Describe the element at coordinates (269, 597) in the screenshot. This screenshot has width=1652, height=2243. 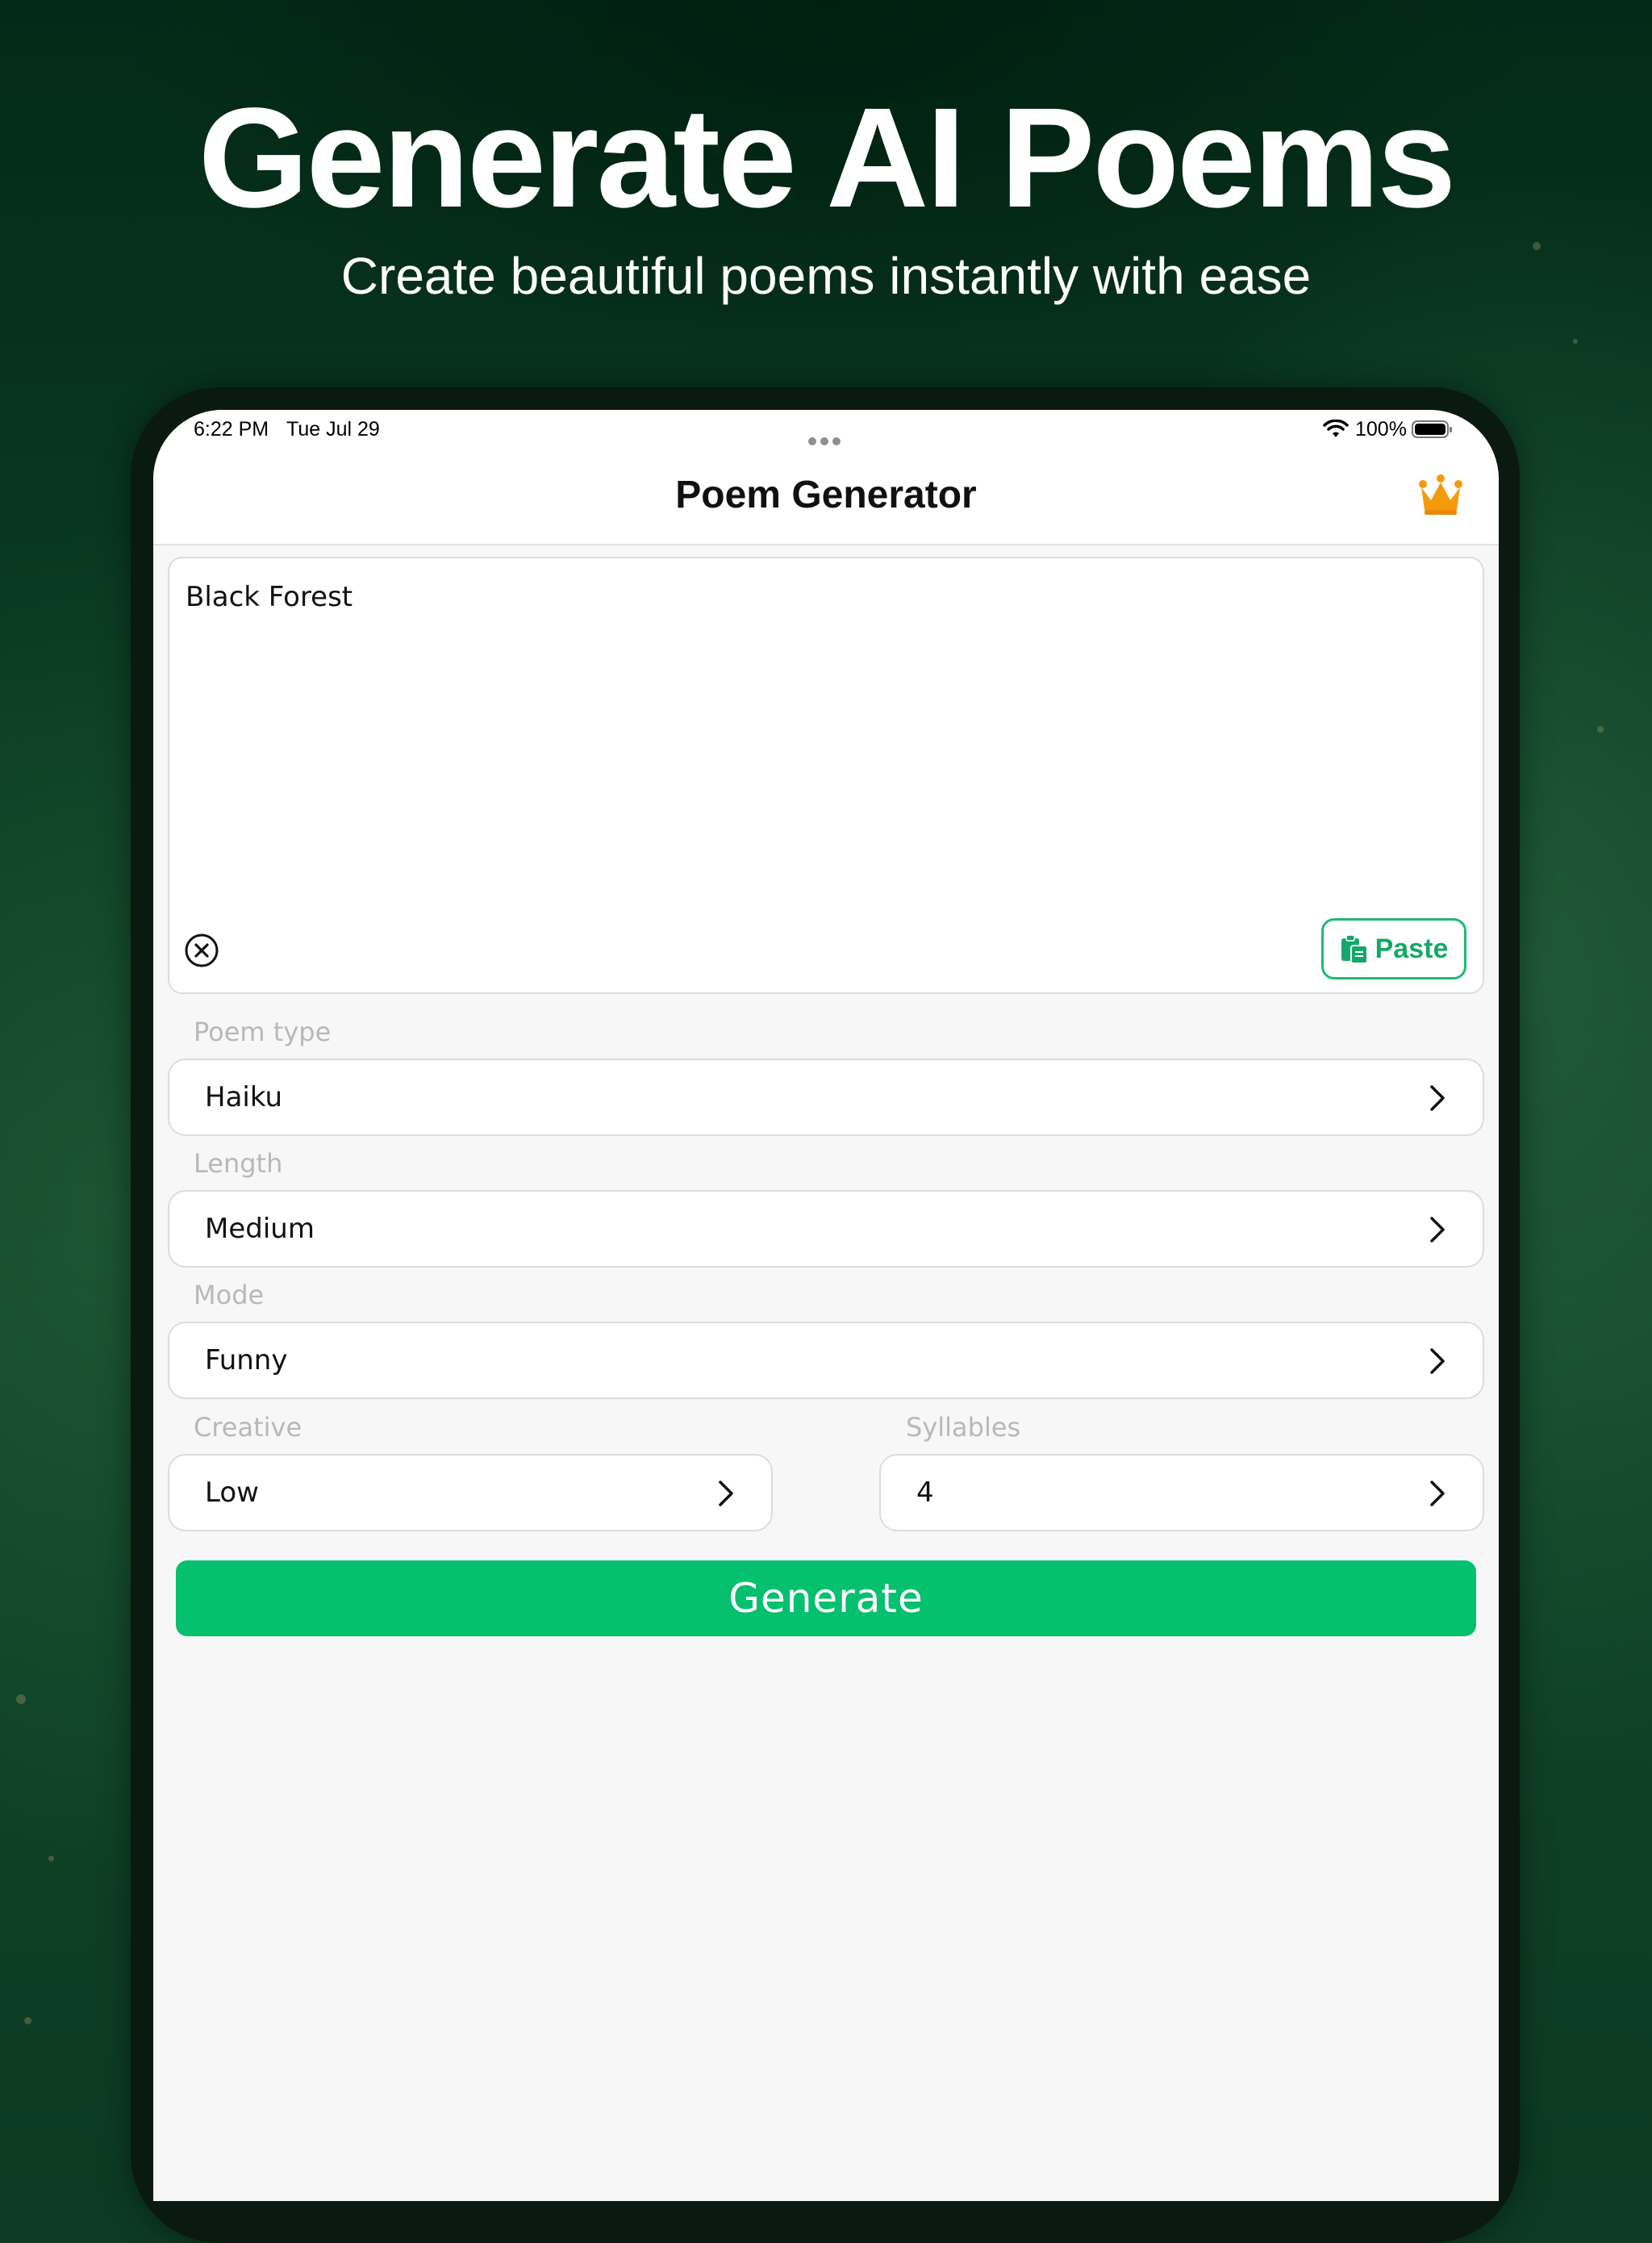
I see `prompt-text: Black Forest` at that location.